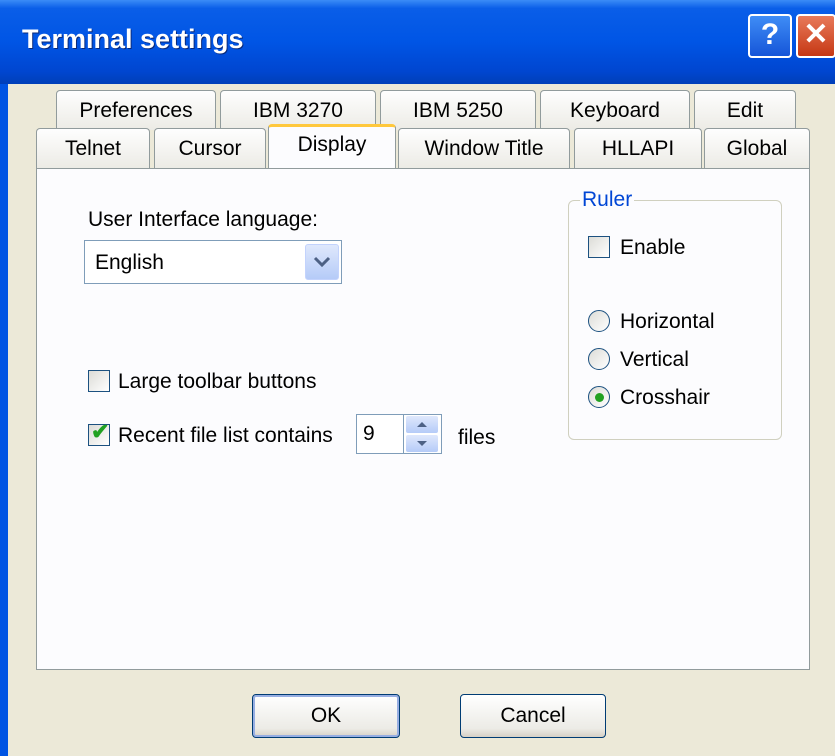 The width and height of the screenshot is (835, 756). What do you see at coordinates (653, 247) in the screenshot?
I see `ruler-enable-label: Enable` at bounding box center [653, 247].